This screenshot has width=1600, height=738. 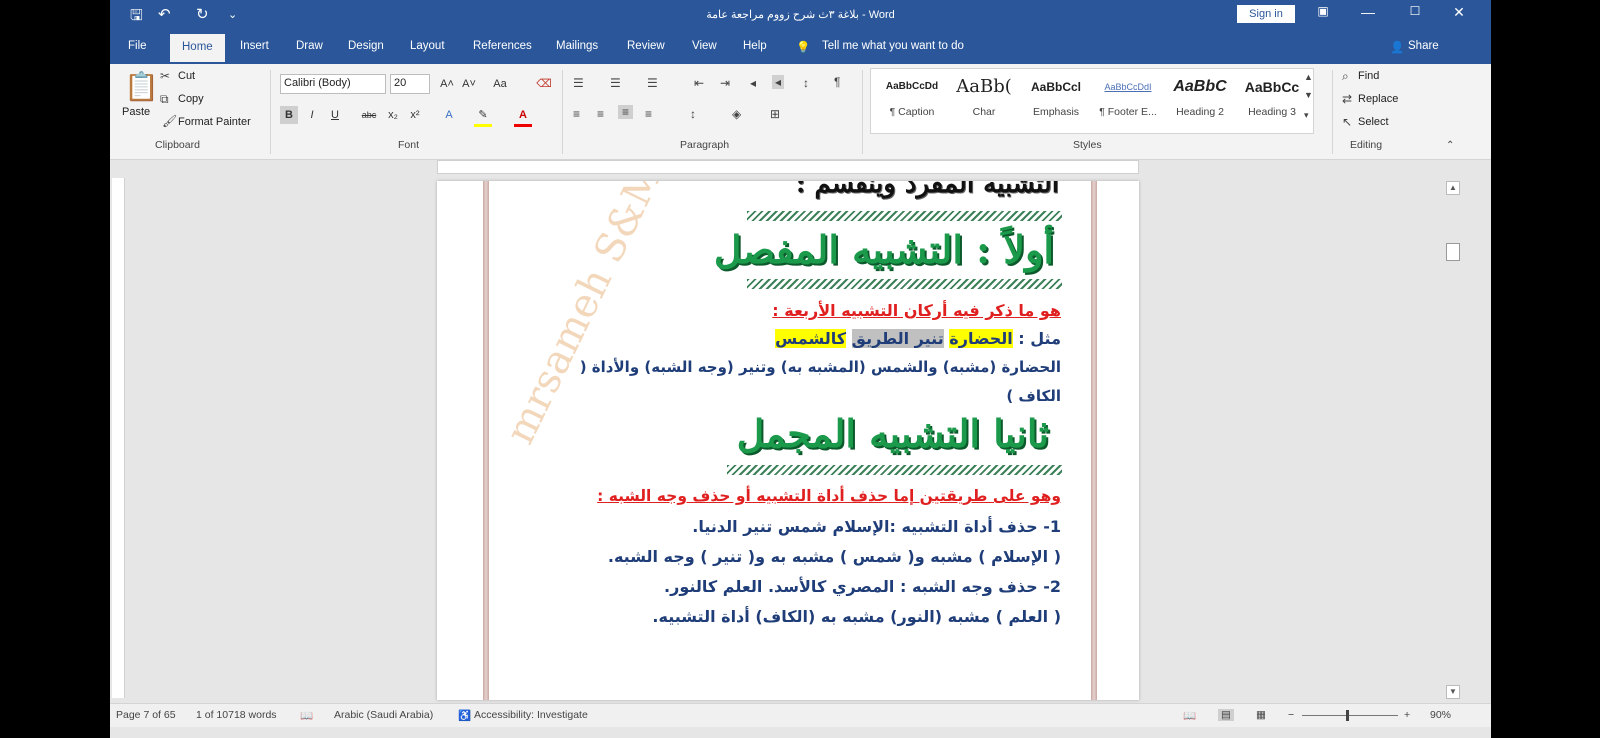 What do you see at coordinates (544, 84) in the screenshot?
I see `clear-formatting-icon: ⌫` at bounding box center [544, 84].